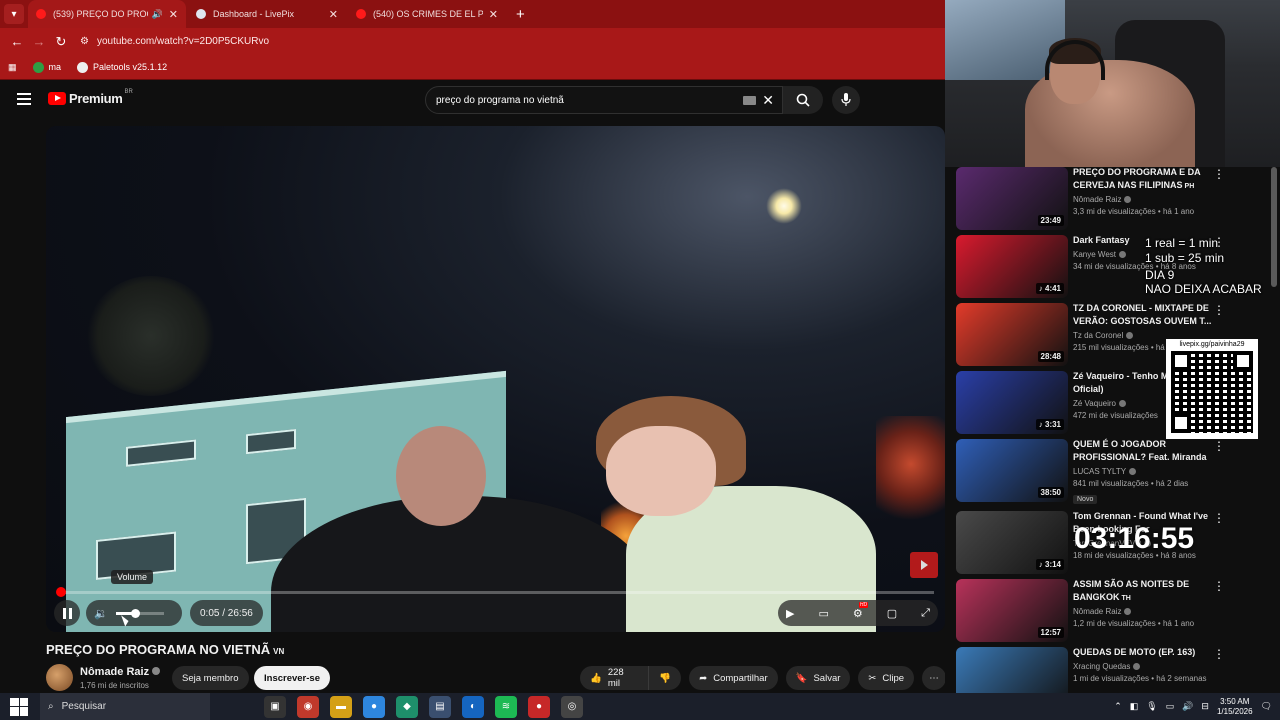 The height and width of the screenshot is (720, 1280). I want to click on url-field: ⚙ youtube.com/watch?v=2D0P5CKURvo, so click(512, 42).